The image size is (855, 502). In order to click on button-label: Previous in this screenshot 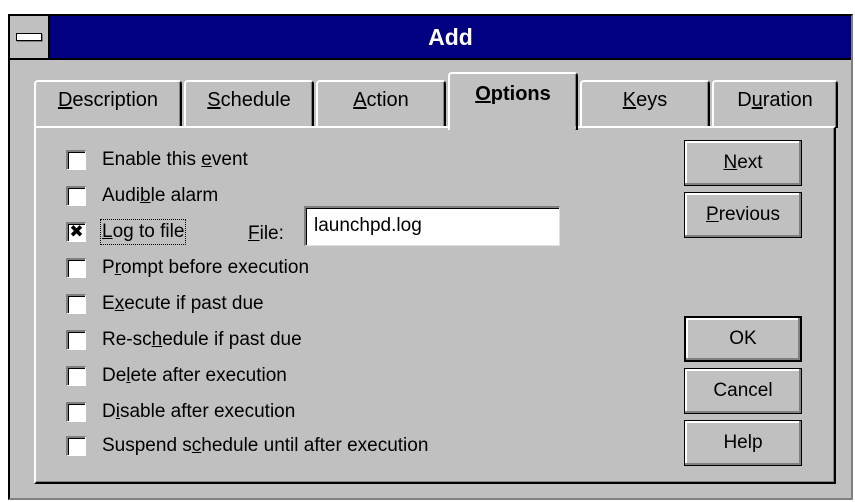, I will do `click(743, 214)`.